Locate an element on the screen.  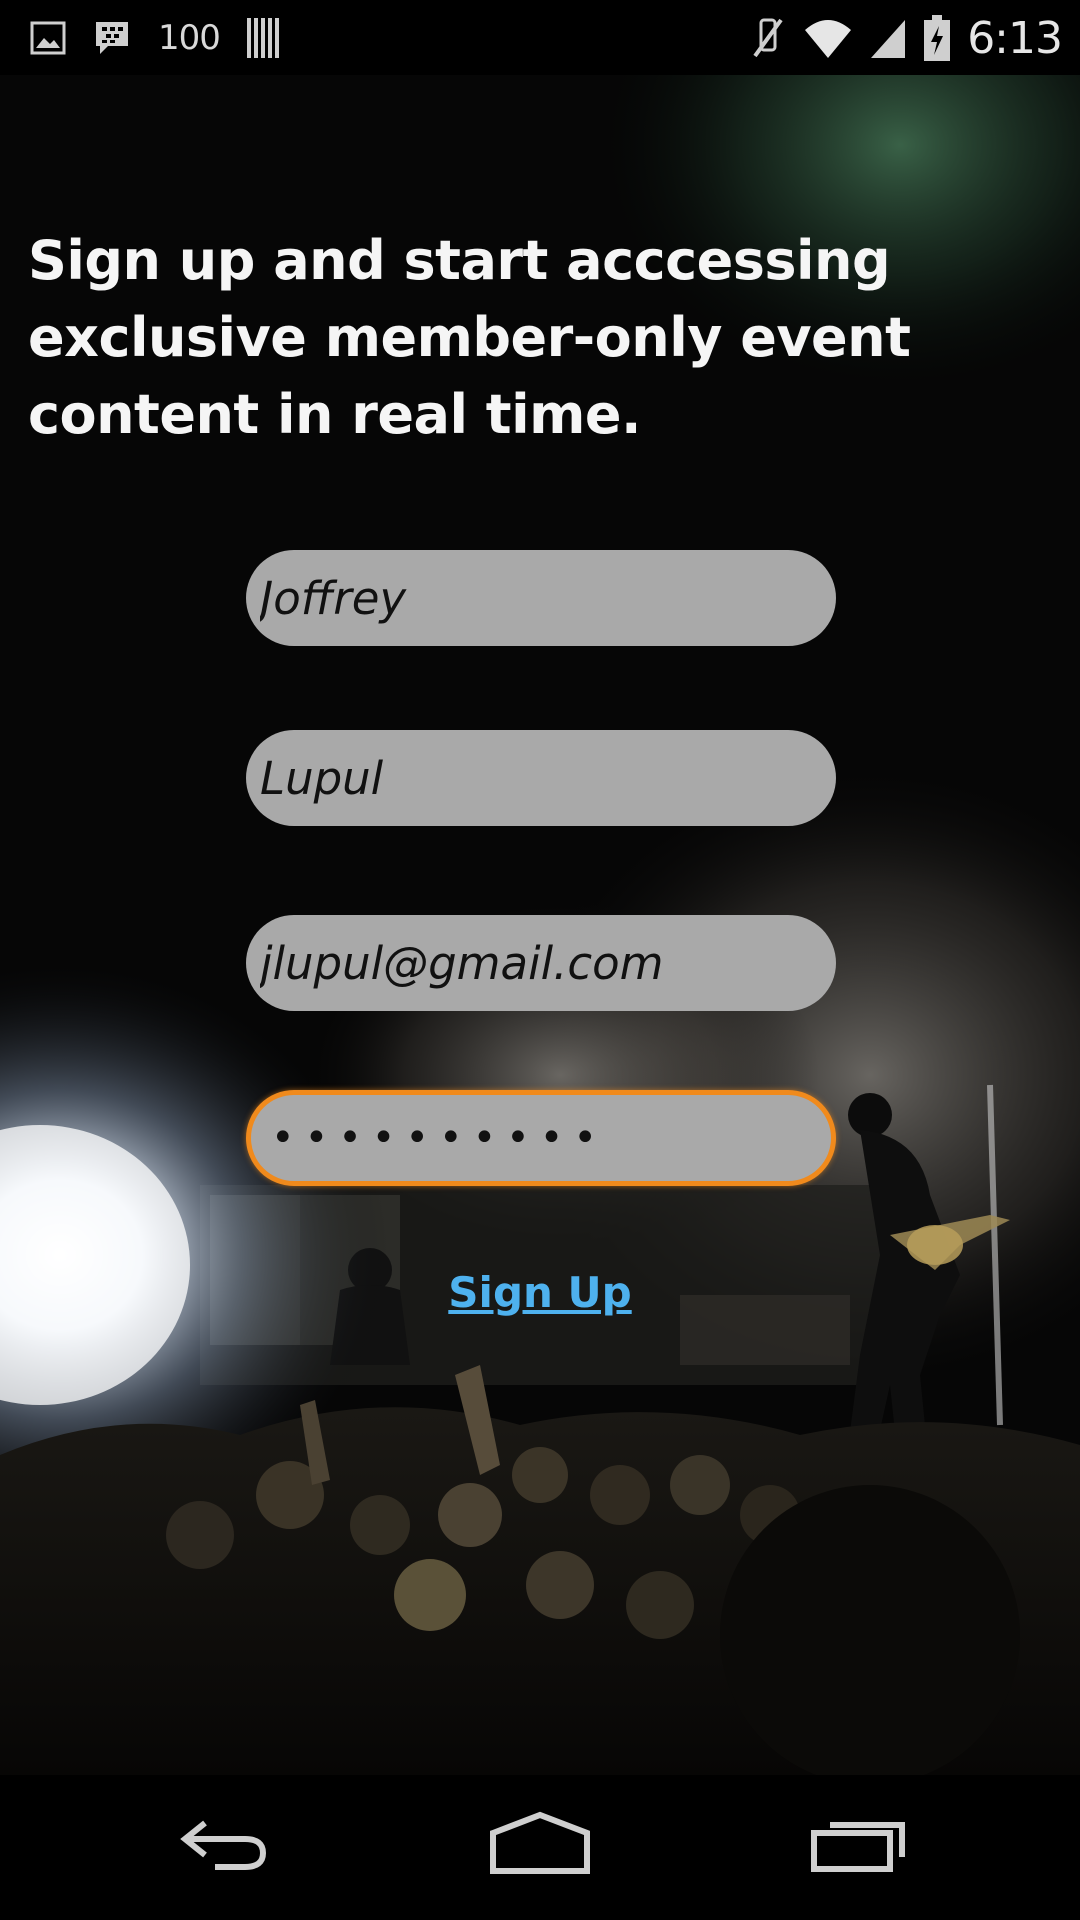
home-icon is located at coordinates (540, 1845).